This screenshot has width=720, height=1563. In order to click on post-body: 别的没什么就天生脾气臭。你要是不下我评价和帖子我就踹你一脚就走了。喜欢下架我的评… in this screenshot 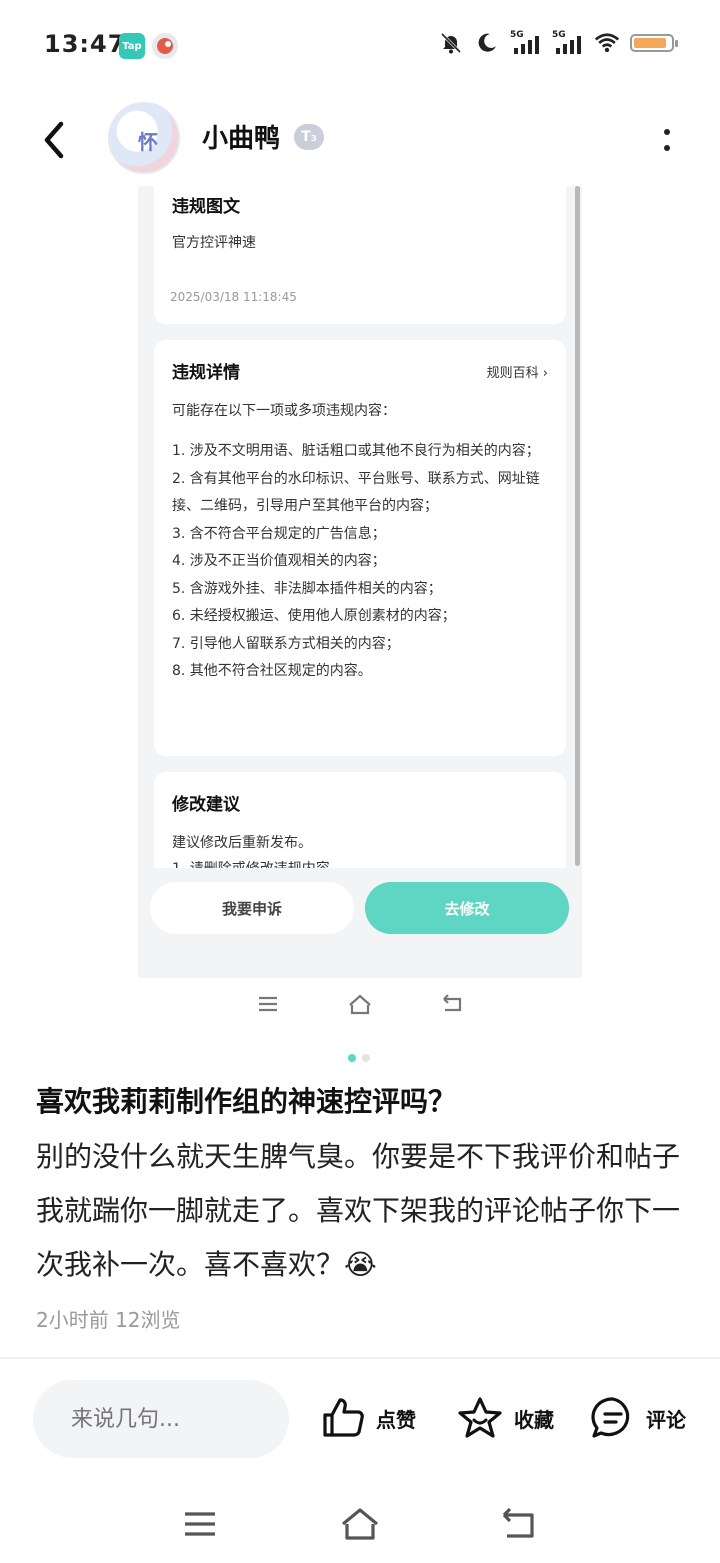, I will do `click(361, 1211)`.